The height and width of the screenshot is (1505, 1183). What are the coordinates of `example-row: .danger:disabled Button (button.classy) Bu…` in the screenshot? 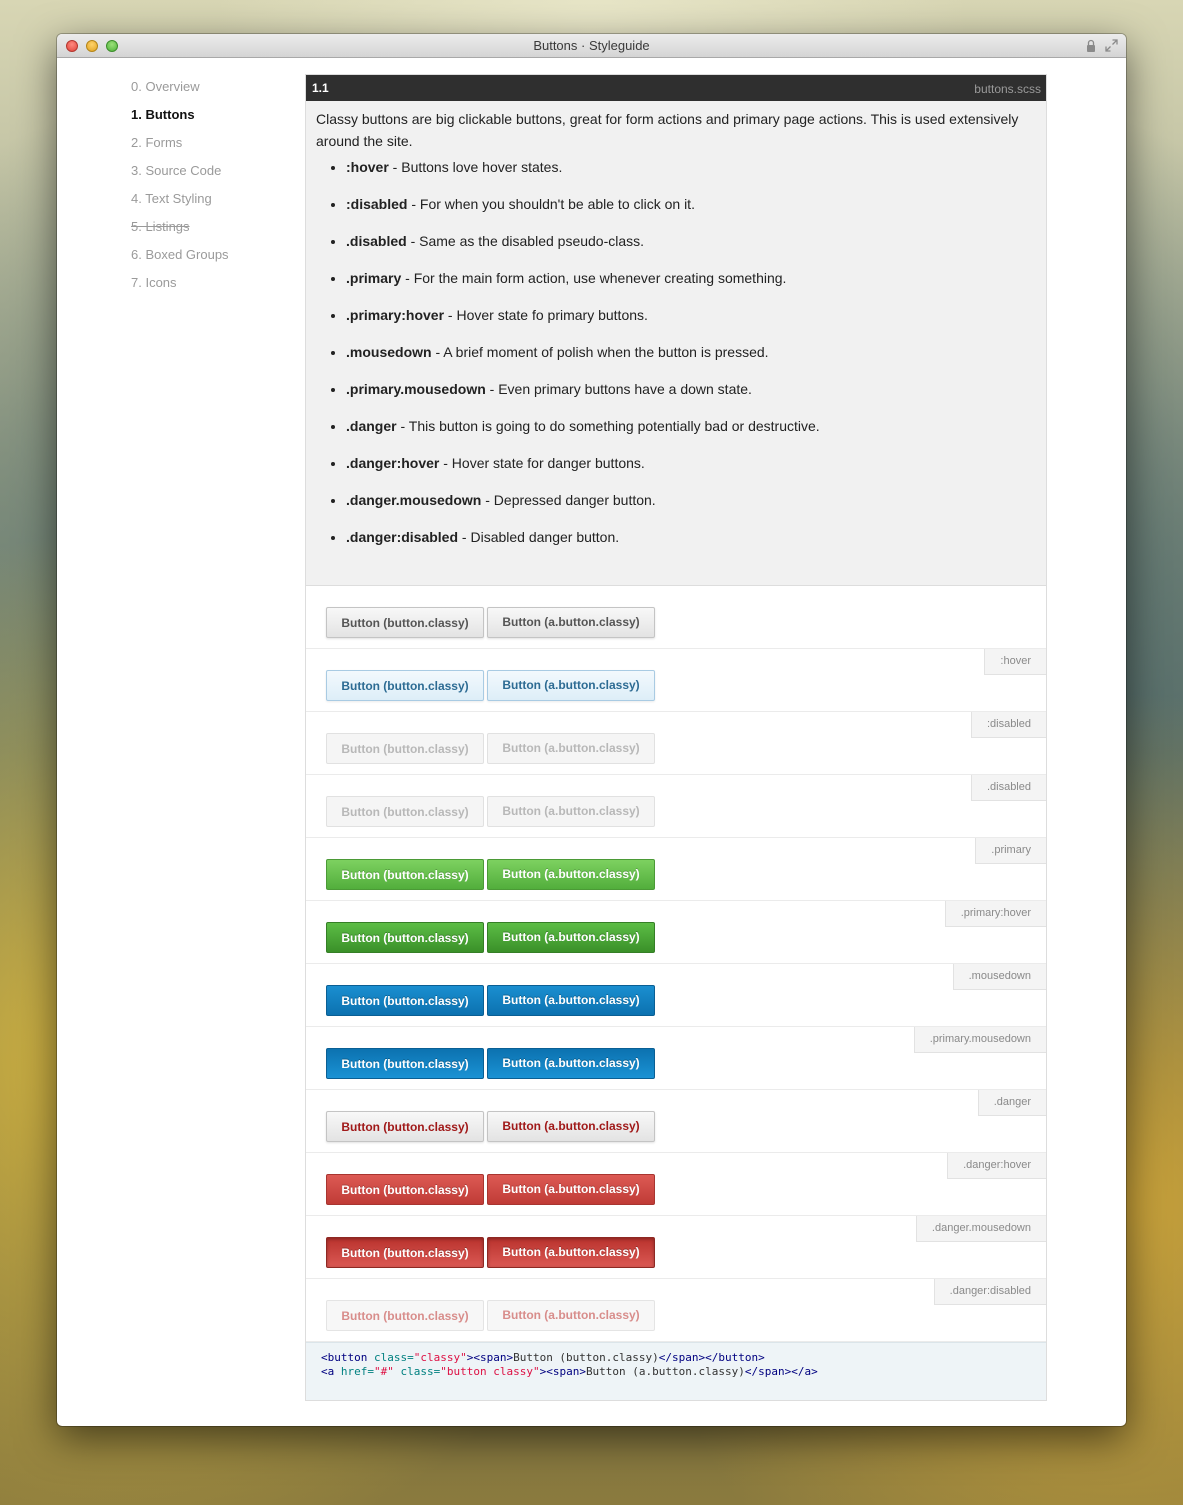 It's located at (676, 1310).